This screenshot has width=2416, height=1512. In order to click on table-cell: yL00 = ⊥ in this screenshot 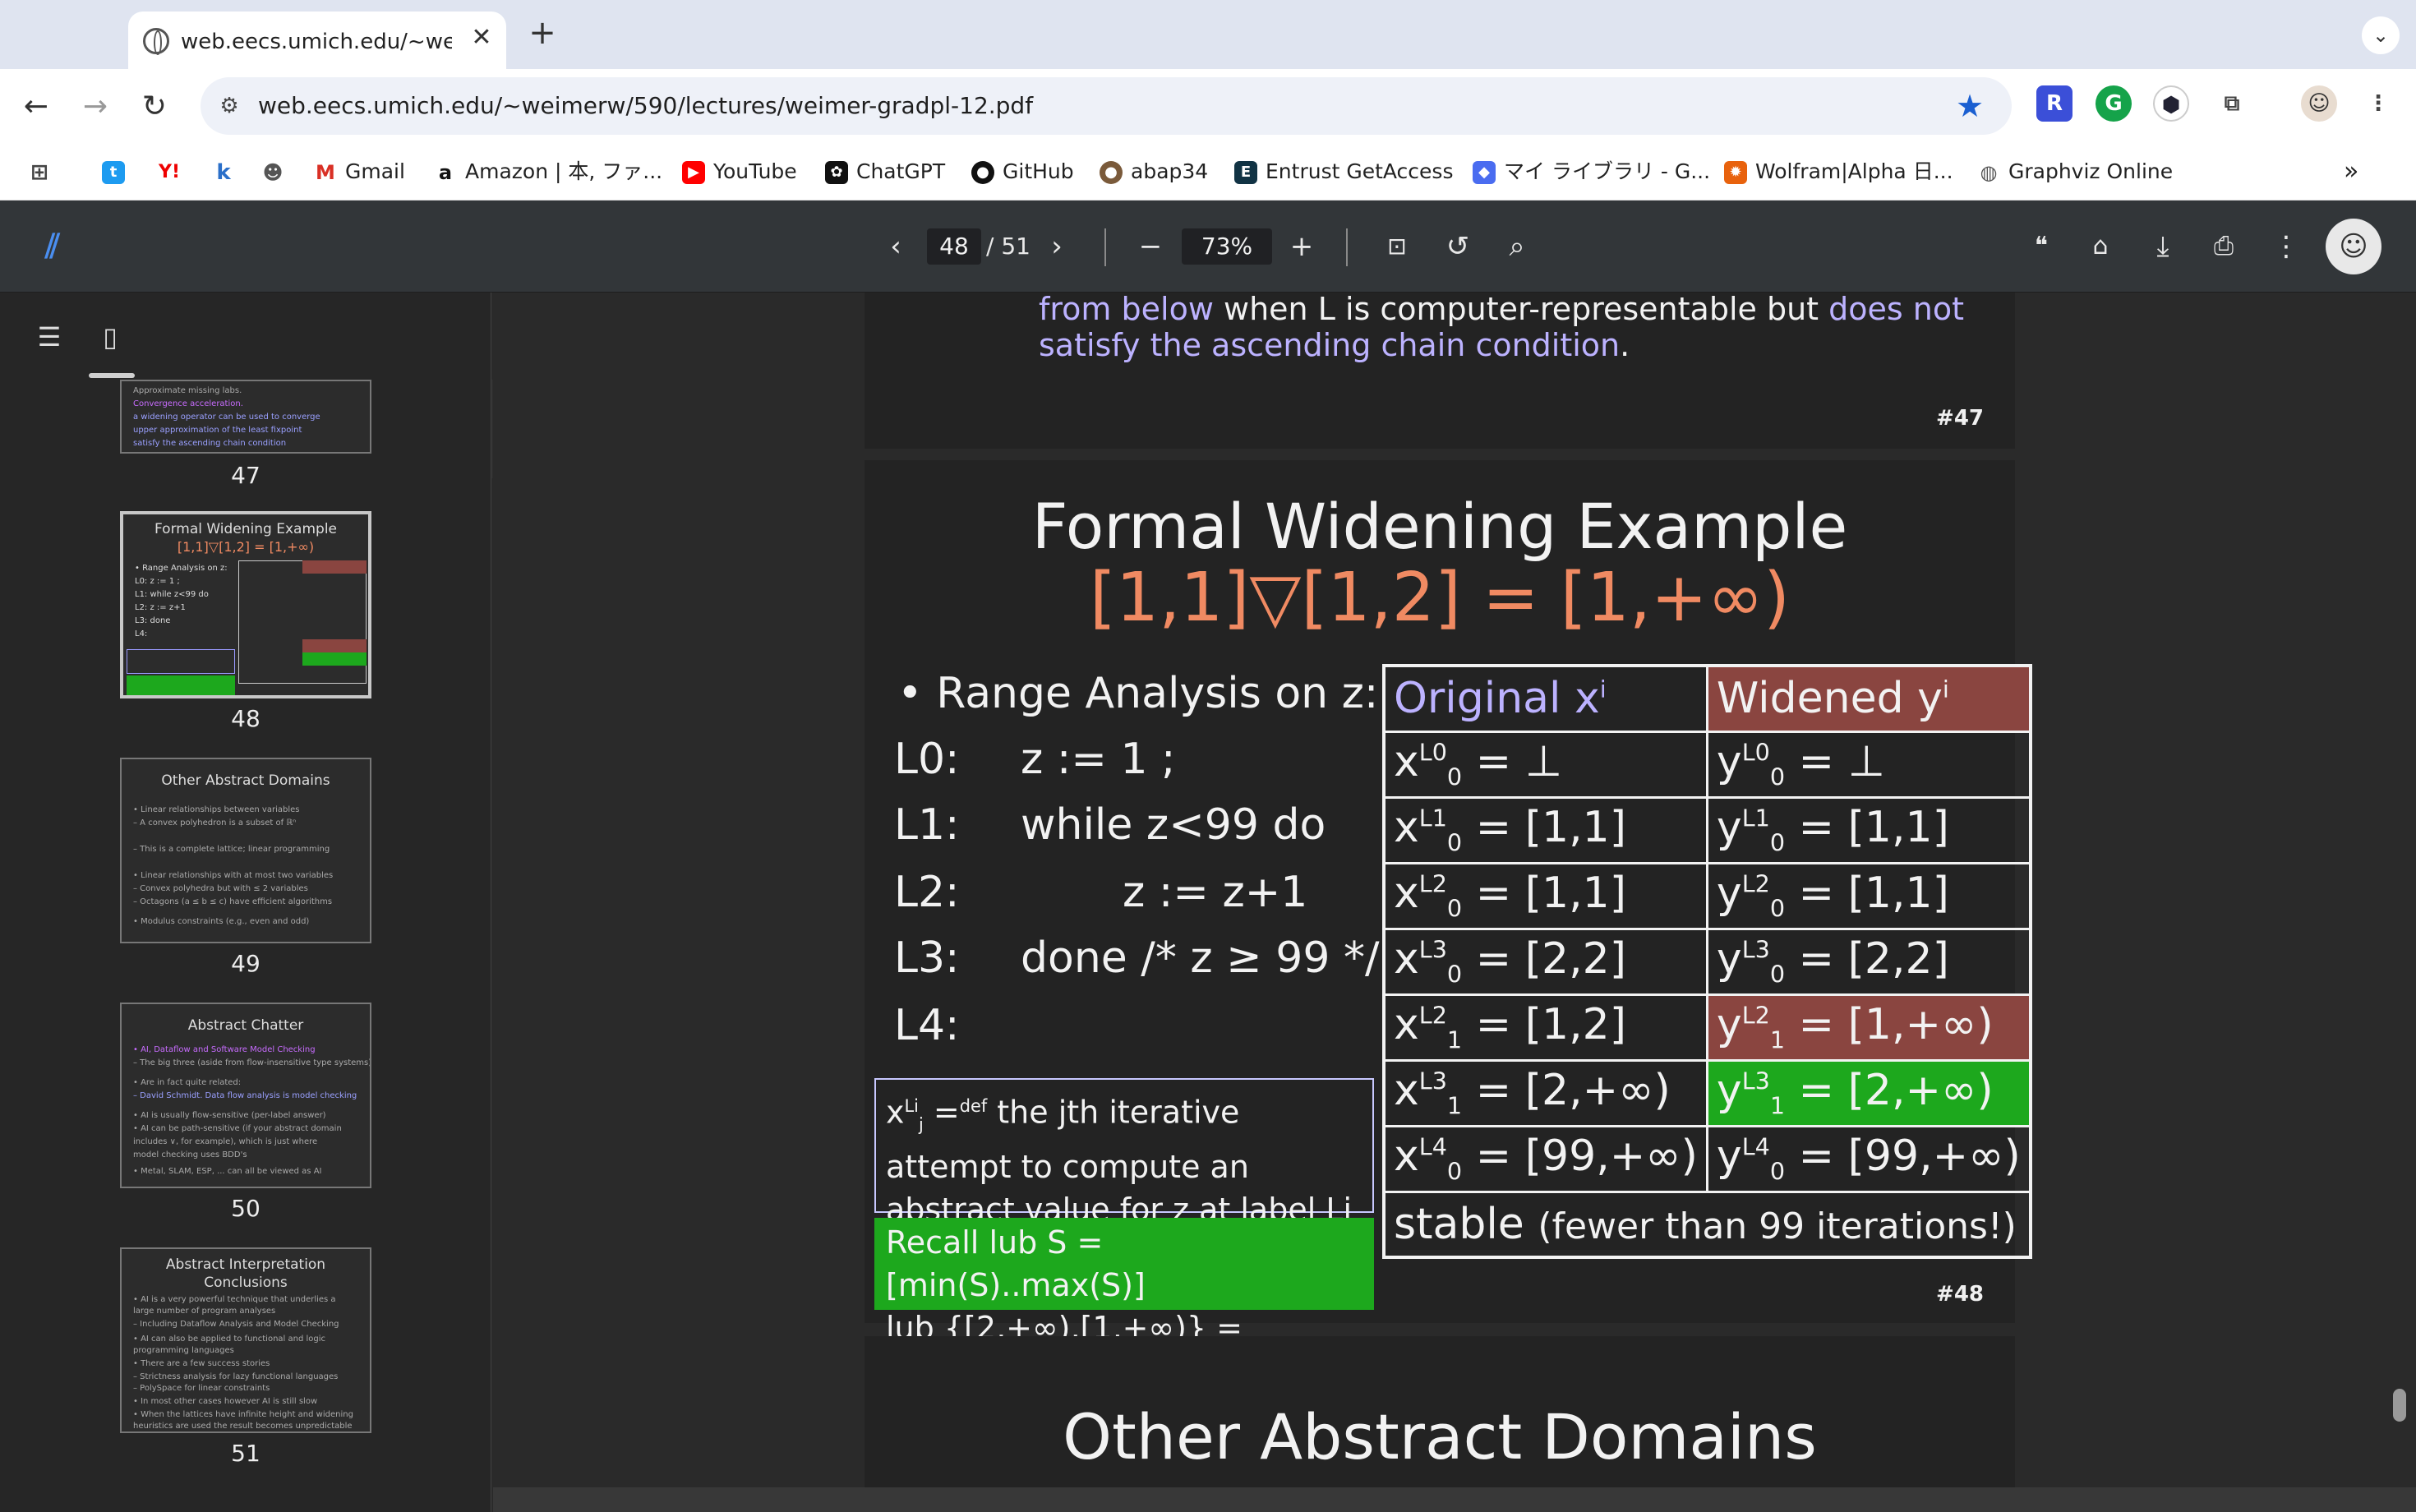, I will do `click(1869, 764)`.